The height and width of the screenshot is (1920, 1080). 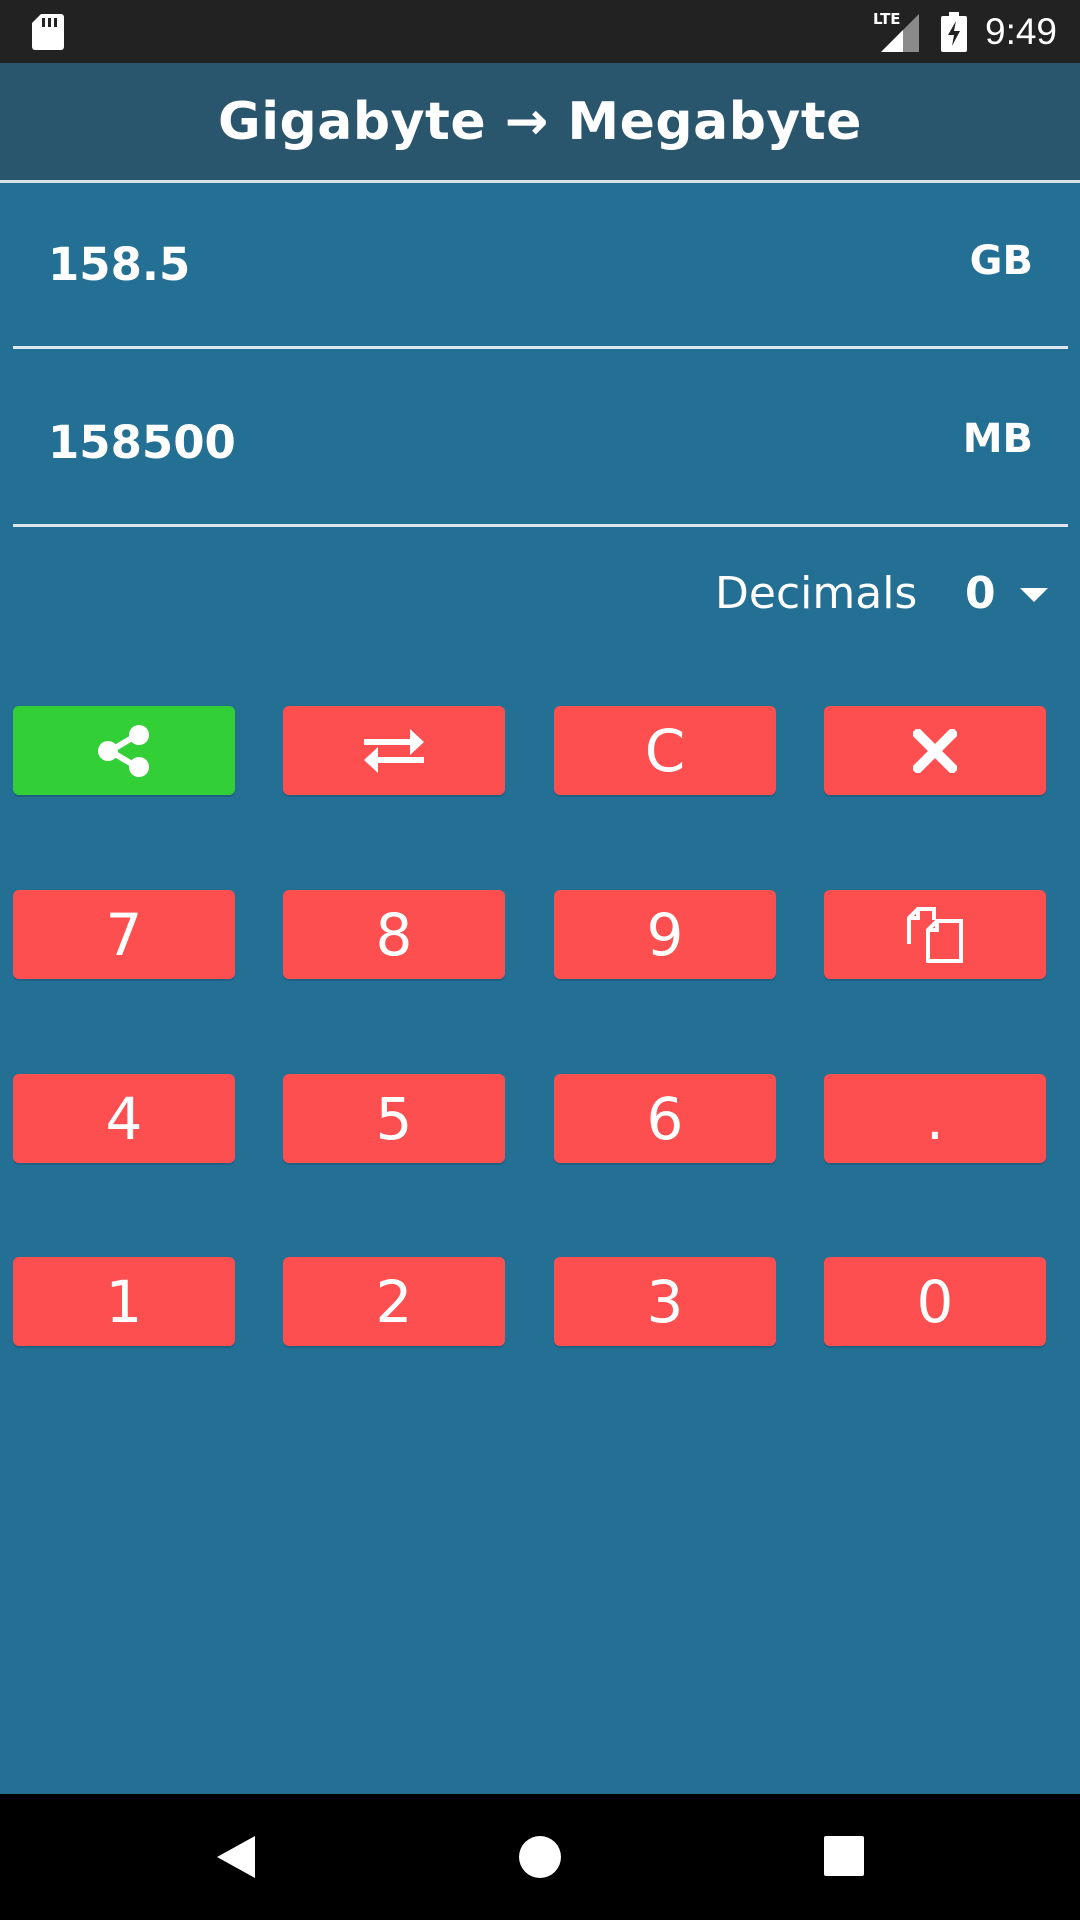 I want to click on key-5: 5, so click(x=394, y=1118).